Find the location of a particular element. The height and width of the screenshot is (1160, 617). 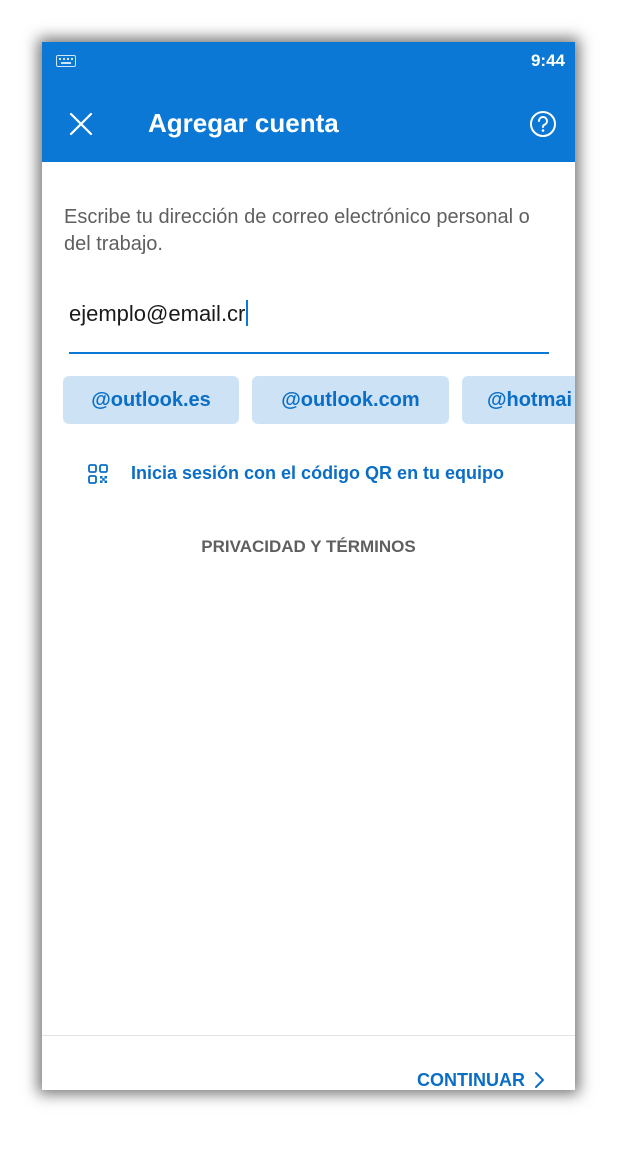

qr-code-icon is located at coordinates (98, 476).